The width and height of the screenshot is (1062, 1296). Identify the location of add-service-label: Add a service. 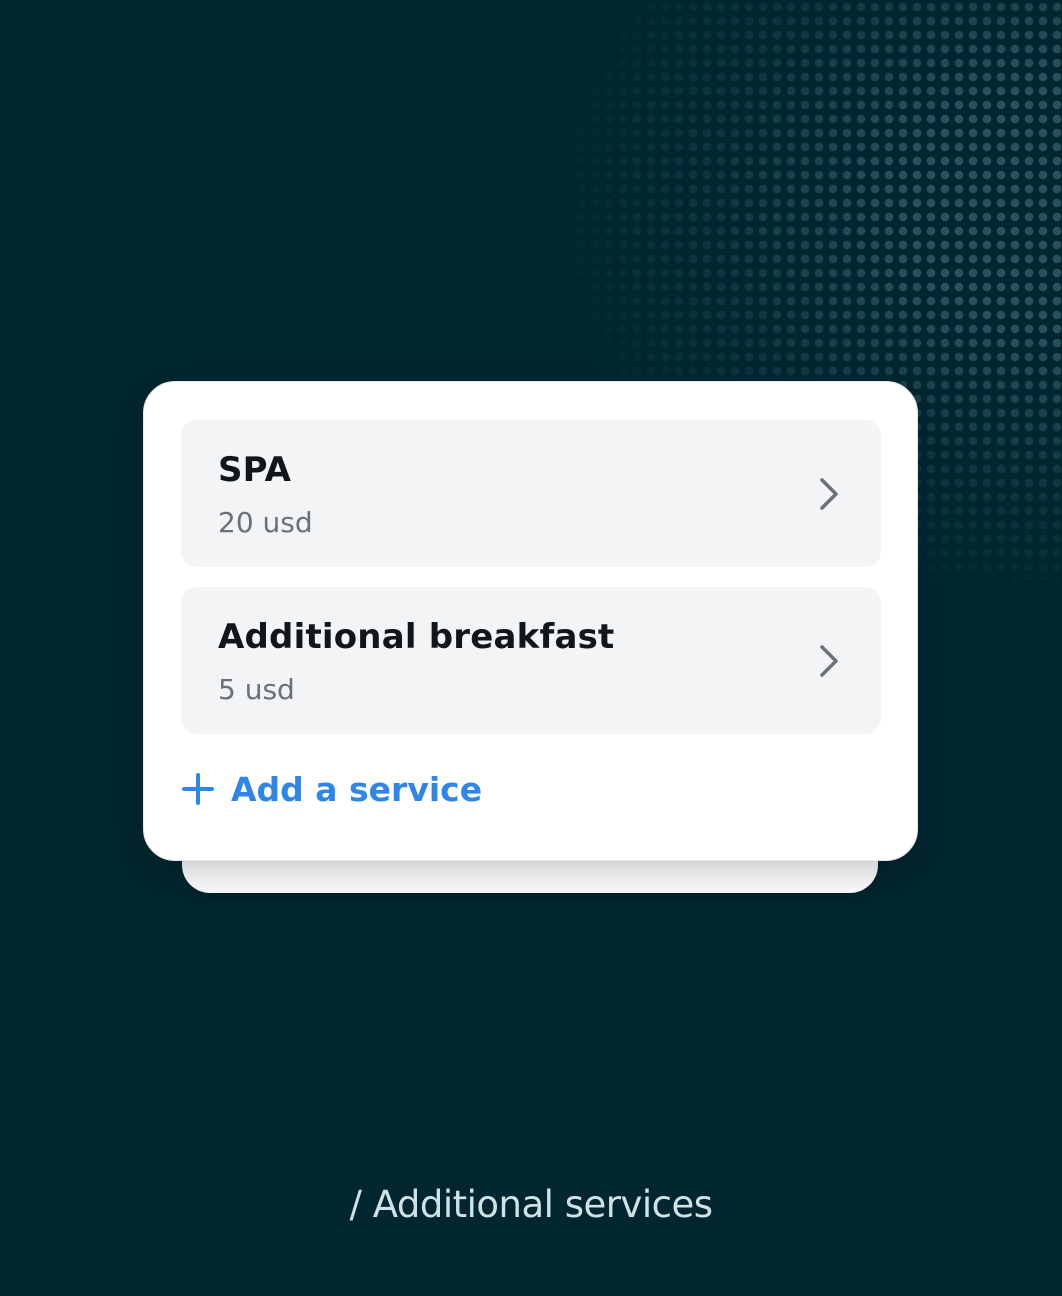
(357, 789).